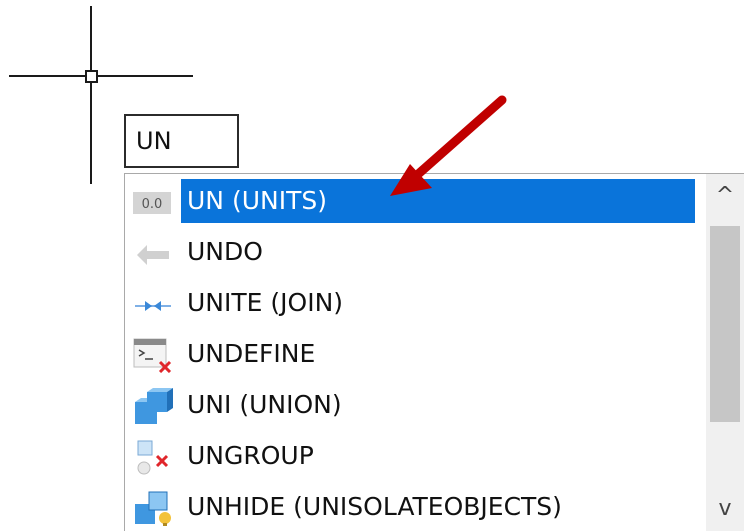  What do you see at coordinates (416, 303) in the screenshot?
I see `list-item-unite-join: UNITE (JOIN)` at bounding box center [416, 303].